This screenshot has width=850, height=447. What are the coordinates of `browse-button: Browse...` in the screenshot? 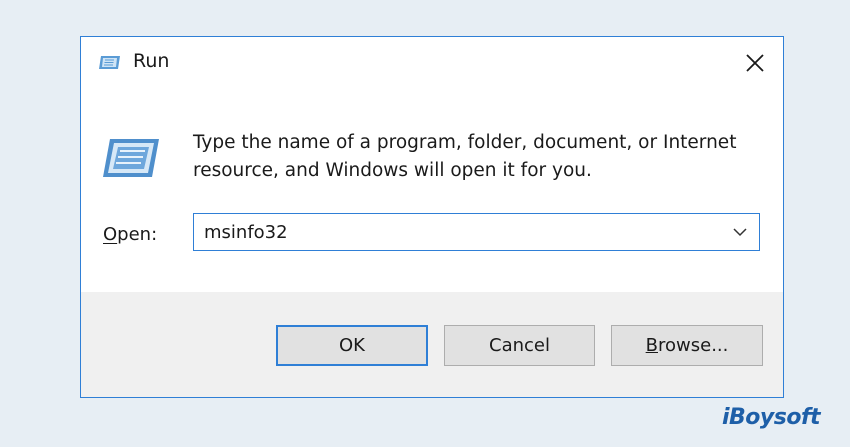 It's located at (687, 345).